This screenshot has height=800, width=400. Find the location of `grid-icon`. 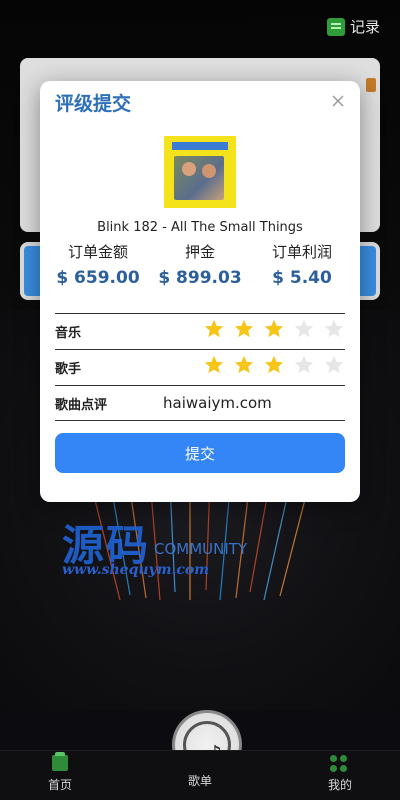

grid-icon is located at coordinates (339, 764).